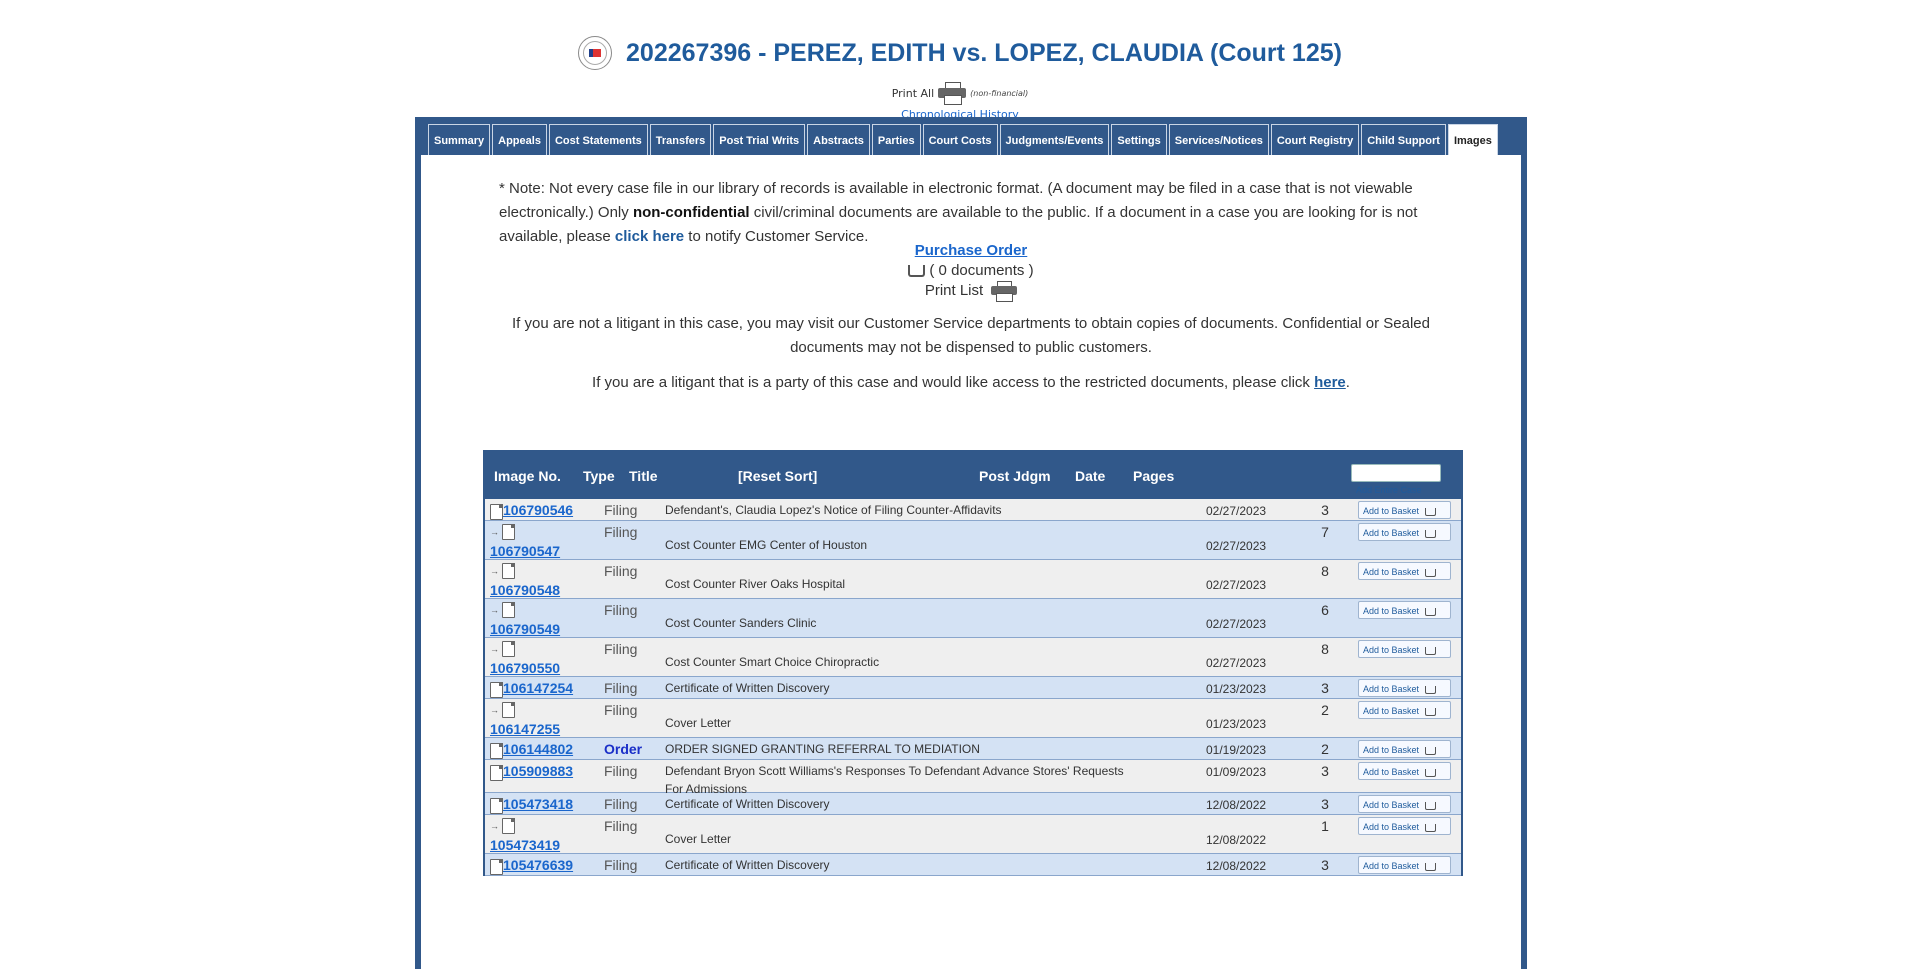 The image size is (1920, 969). What do you see at coordinates (838, 139) in the screenshot?
I see `tab-abstracts: Abstracts` at bounding box center [838, 139].